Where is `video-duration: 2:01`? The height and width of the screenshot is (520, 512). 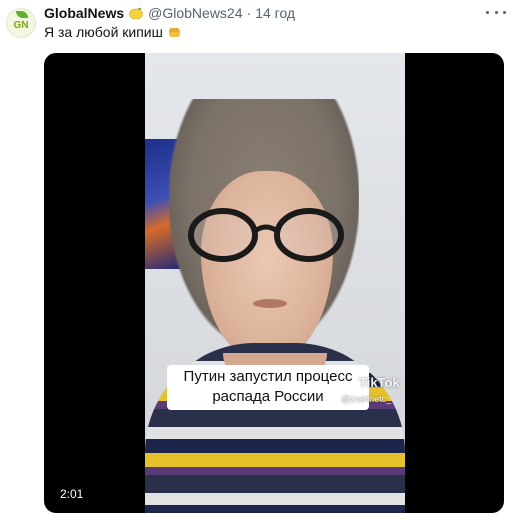
video-duration: 2:01 is located at coordinates (72, 494).